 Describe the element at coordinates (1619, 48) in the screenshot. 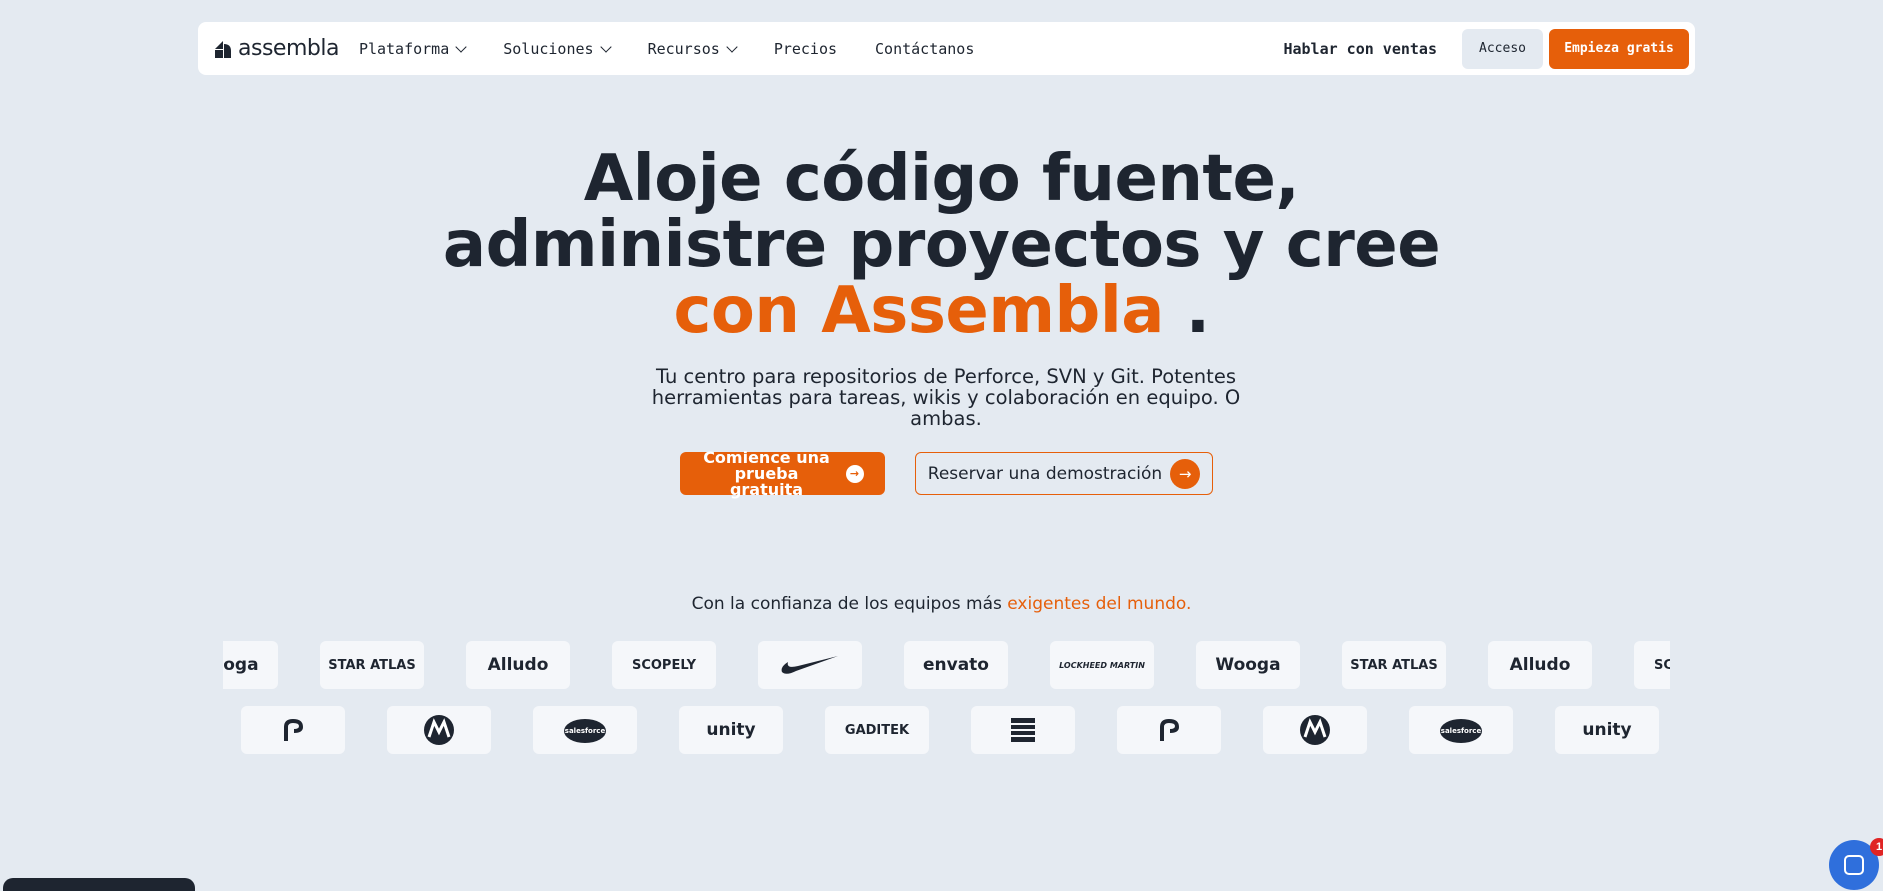

I see `start-free-button: Empieza gratis` at that location.